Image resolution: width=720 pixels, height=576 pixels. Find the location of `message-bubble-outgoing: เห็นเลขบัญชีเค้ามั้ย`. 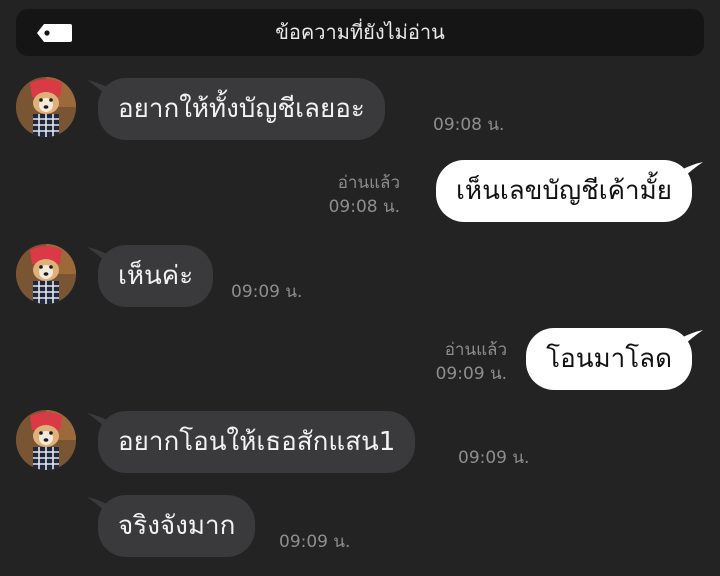

message-bubble-outgoing: เห็นเลขบัญชีเค้ามั้ย is located at coordinates (564, 191).